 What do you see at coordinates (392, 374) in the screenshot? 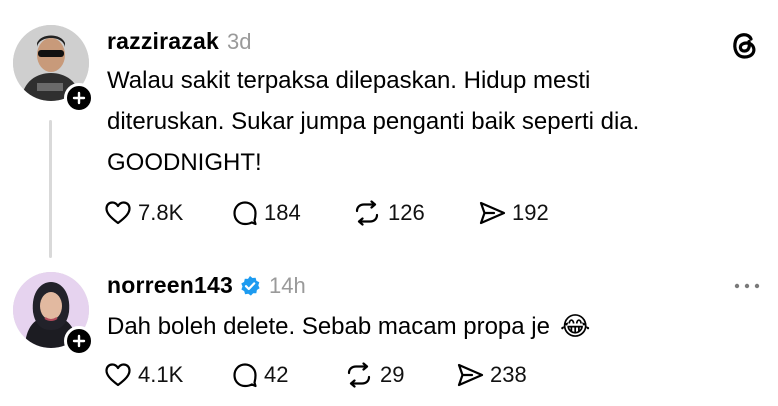
I see `repost-count: 29` at bounding box center [392, 374].